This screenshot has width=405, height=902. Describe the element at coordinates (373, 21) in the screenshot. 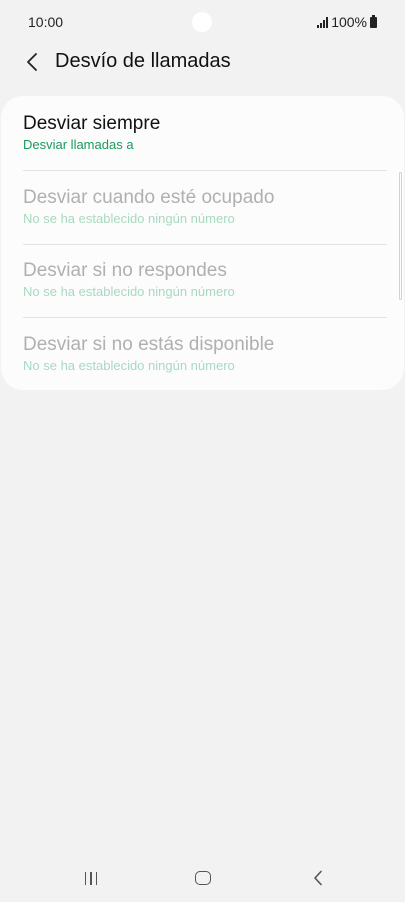

I see `battery-icon` at that location.